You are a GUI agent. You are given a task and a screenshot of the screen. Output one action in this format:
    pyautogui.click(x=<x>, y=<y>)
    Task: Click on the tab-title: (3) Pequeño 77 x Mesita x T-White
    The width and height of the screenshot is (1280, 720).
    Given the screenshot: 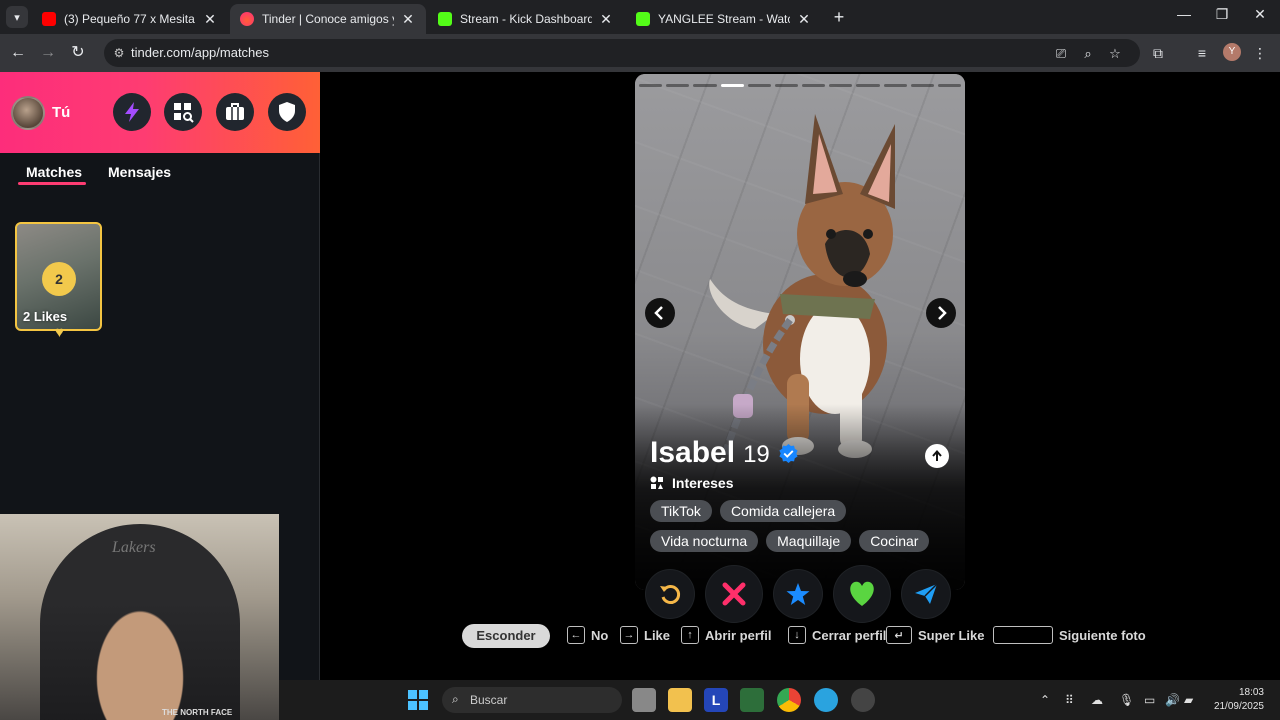 What is the action you would take?
    pyautogui.click(x=130, y=19)
    